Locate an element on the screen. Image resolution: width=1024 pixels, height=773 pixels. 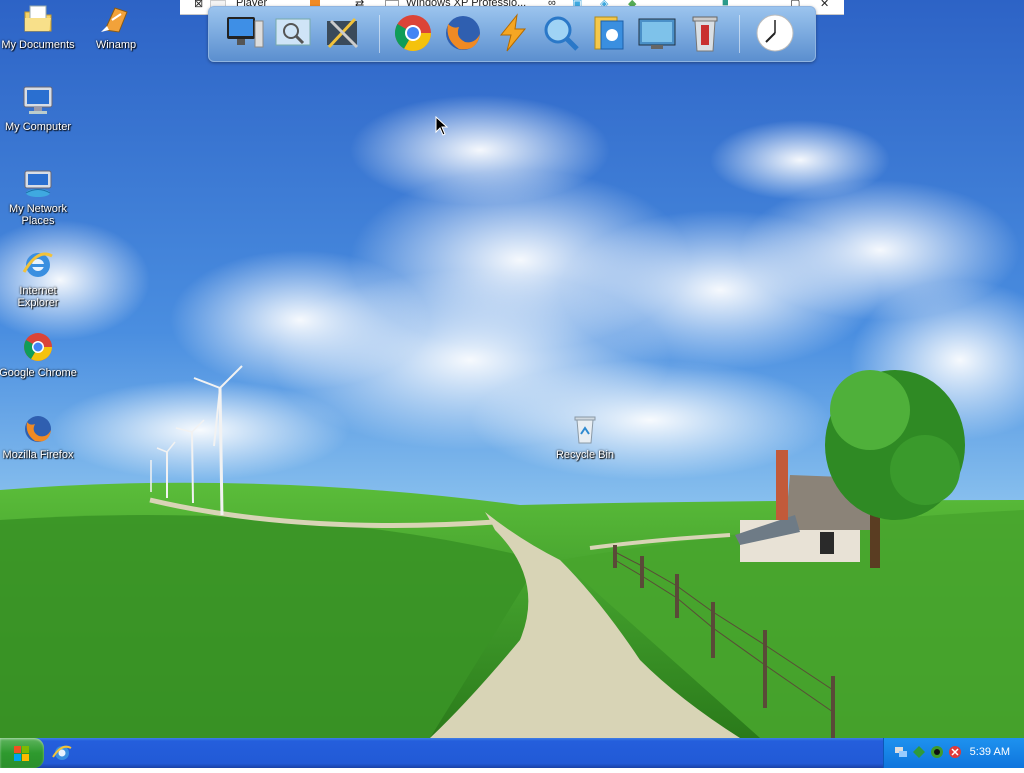
dock-display is located at coordinates (293, 33).